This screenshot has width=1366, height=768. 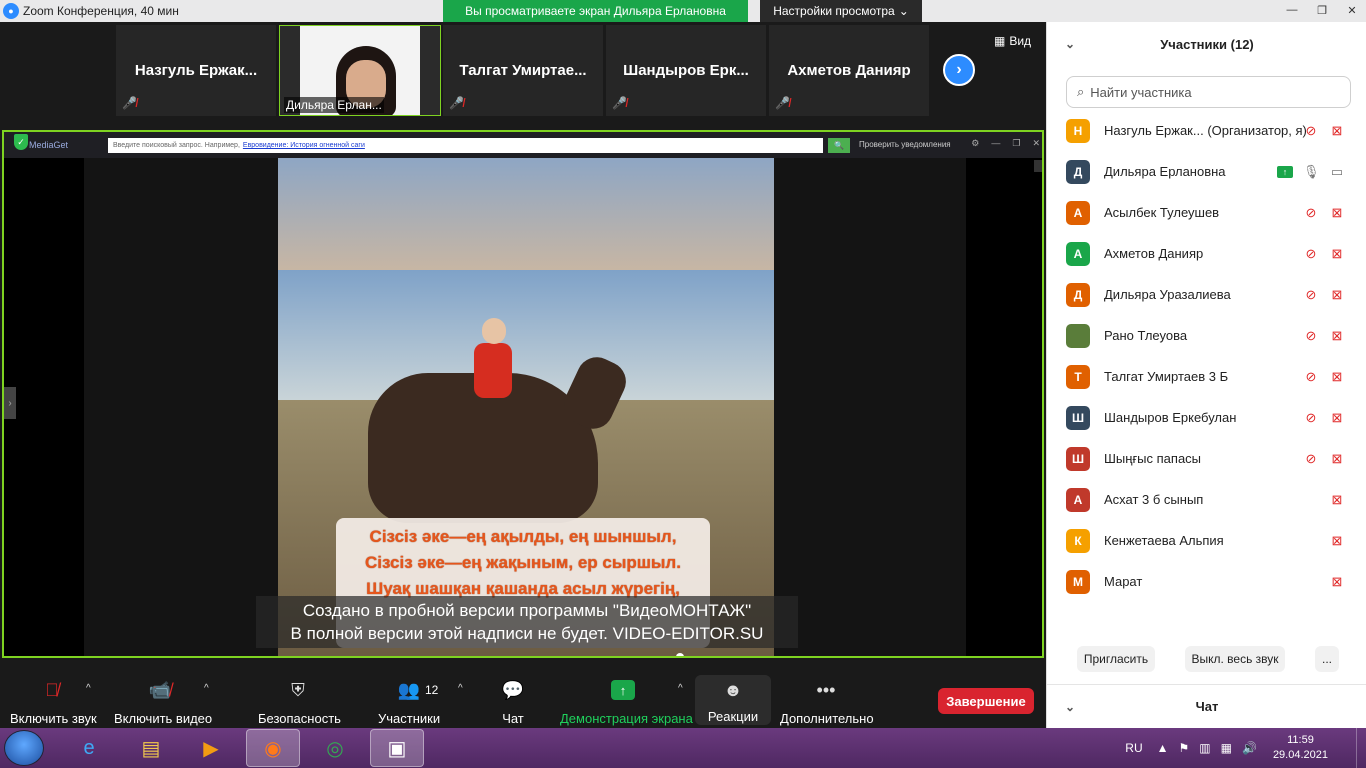 I want to click on participant-row: А Асхат 3 б сынып ⊠, so click(x=1206, y=499).